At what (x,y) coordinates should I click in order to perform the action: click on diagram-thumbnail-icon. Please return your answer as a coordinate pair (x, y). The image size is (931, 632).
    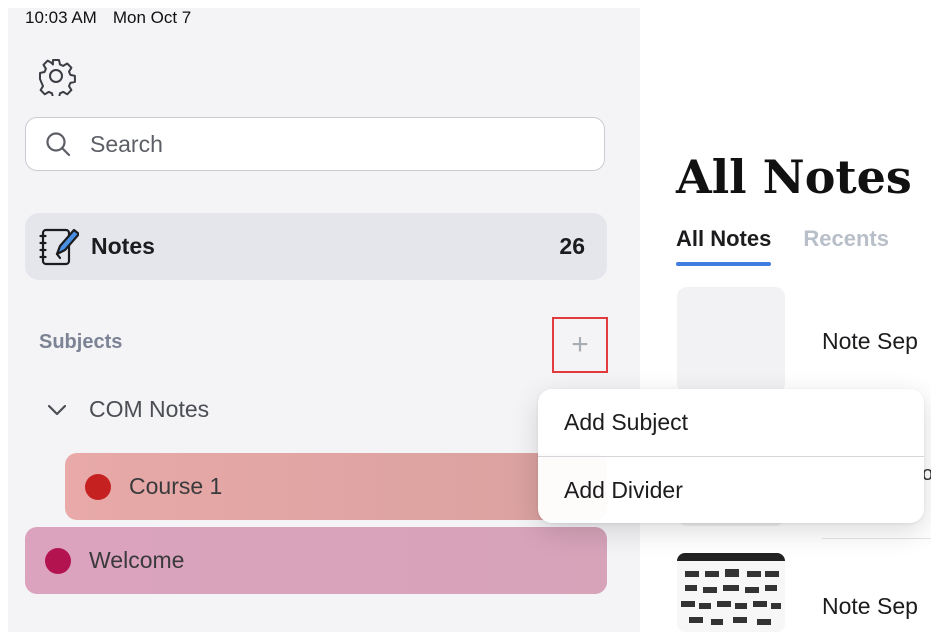
    Looking at the image, I should click on (731, 592).